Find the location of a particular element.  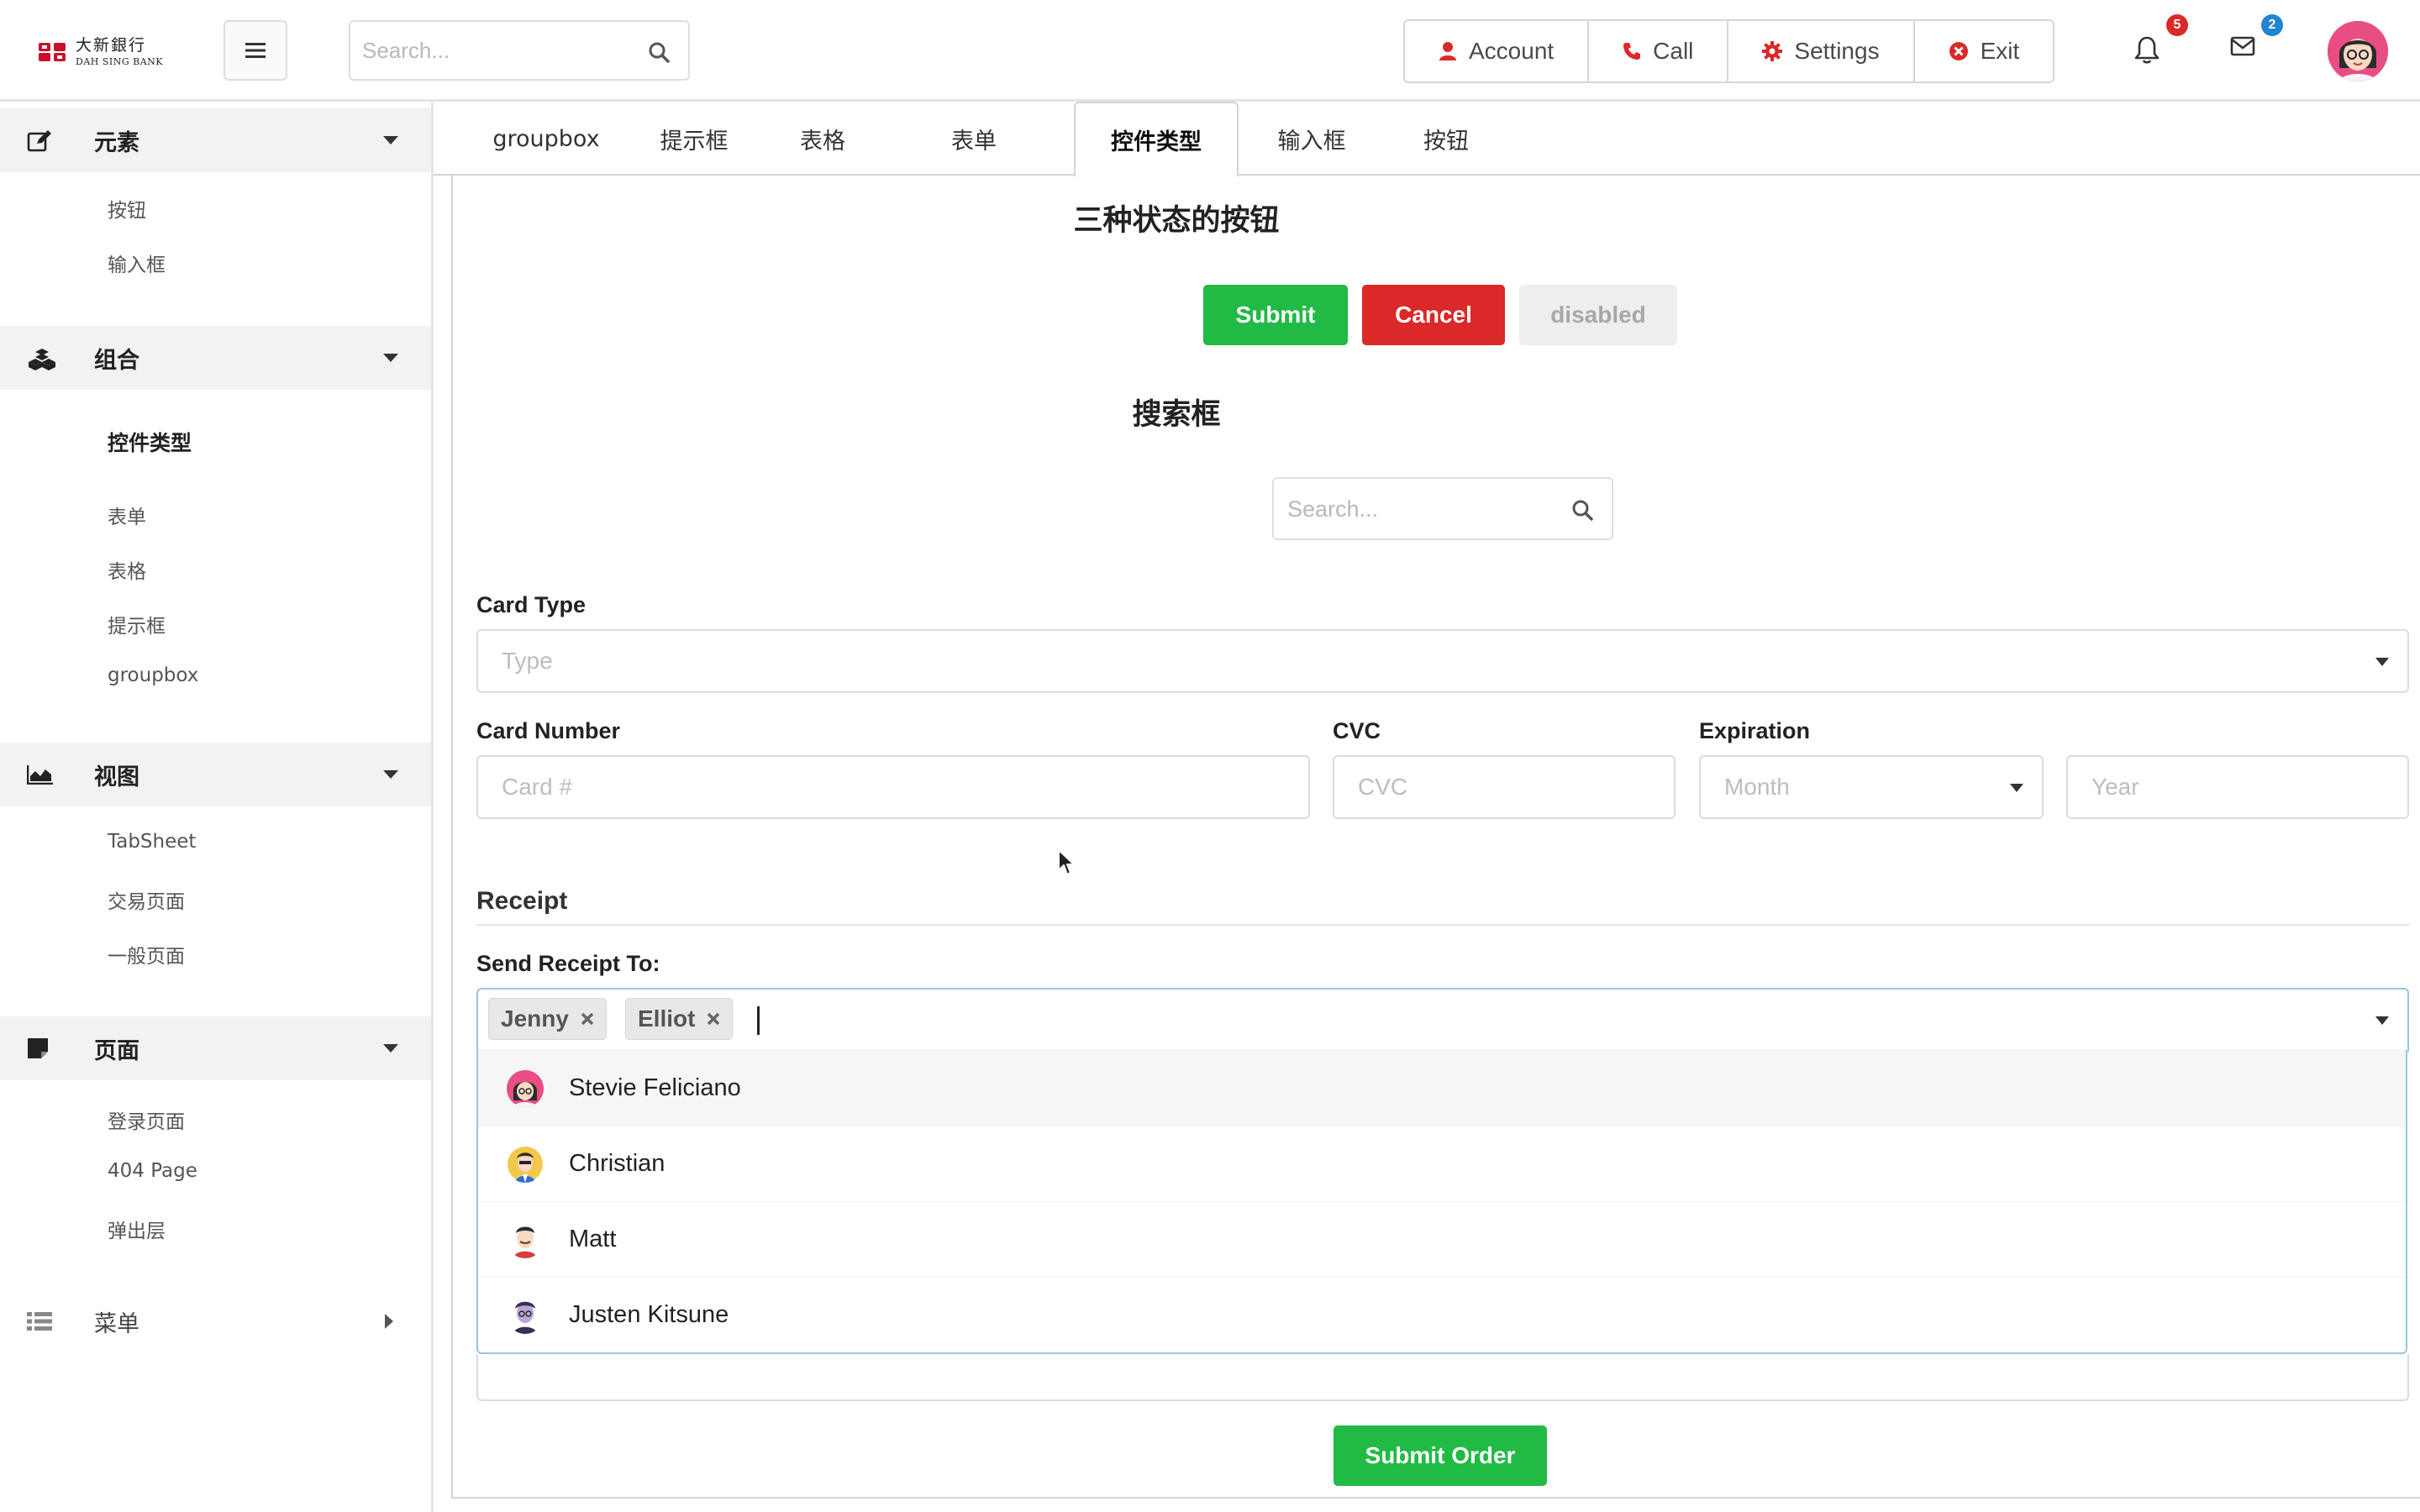

sidebar-section-label: 元素 is located at coordinates (116, 142).